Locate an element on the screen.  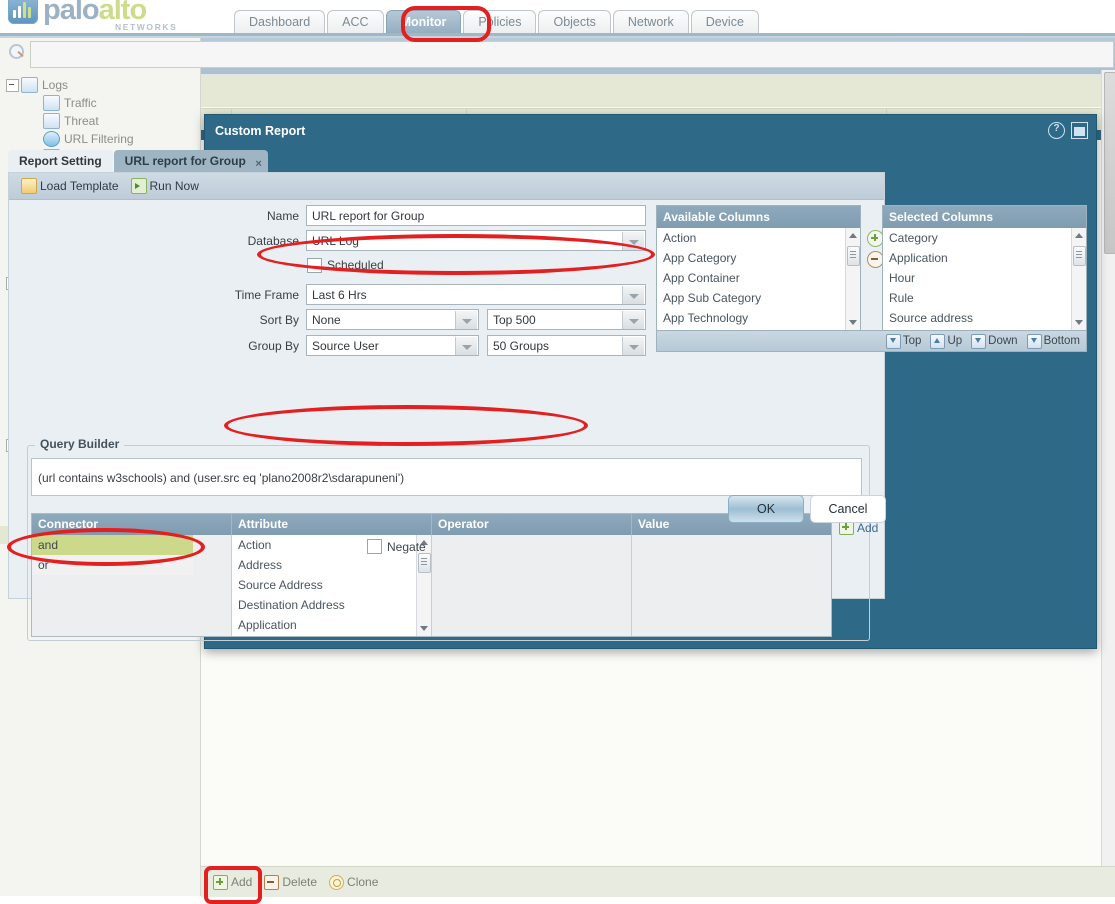
brand-name-primary: palo is located at coordinates (71, 13).